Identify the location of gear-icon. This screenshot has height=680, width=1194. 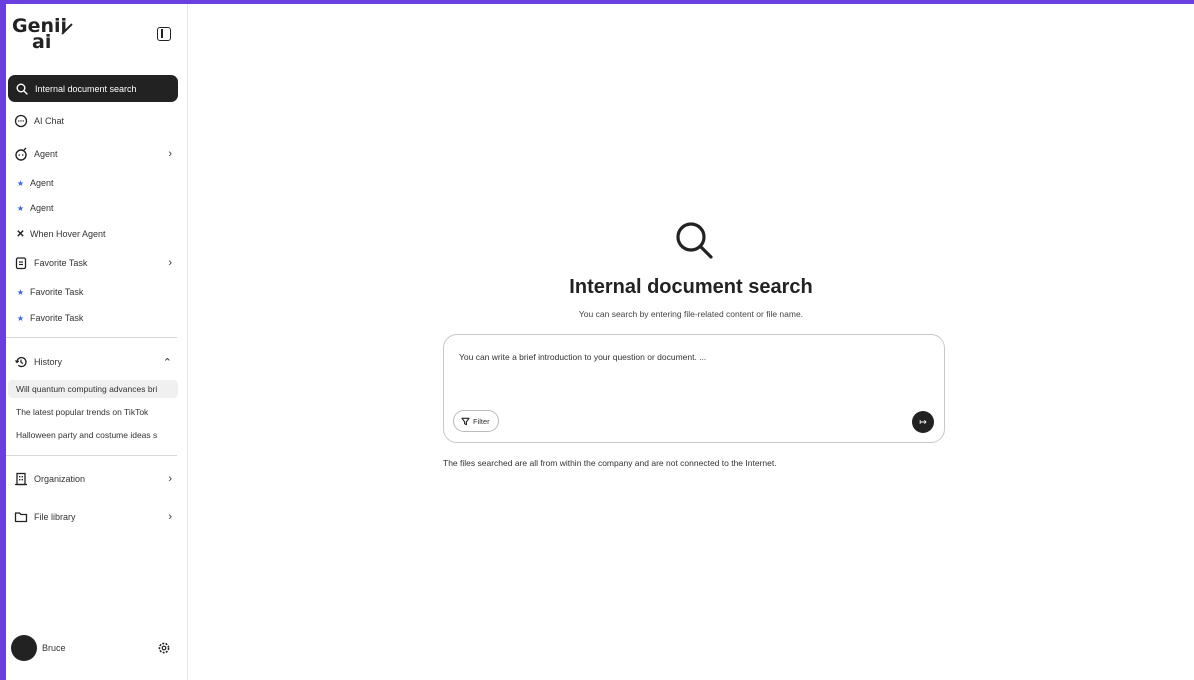
(164, 648).